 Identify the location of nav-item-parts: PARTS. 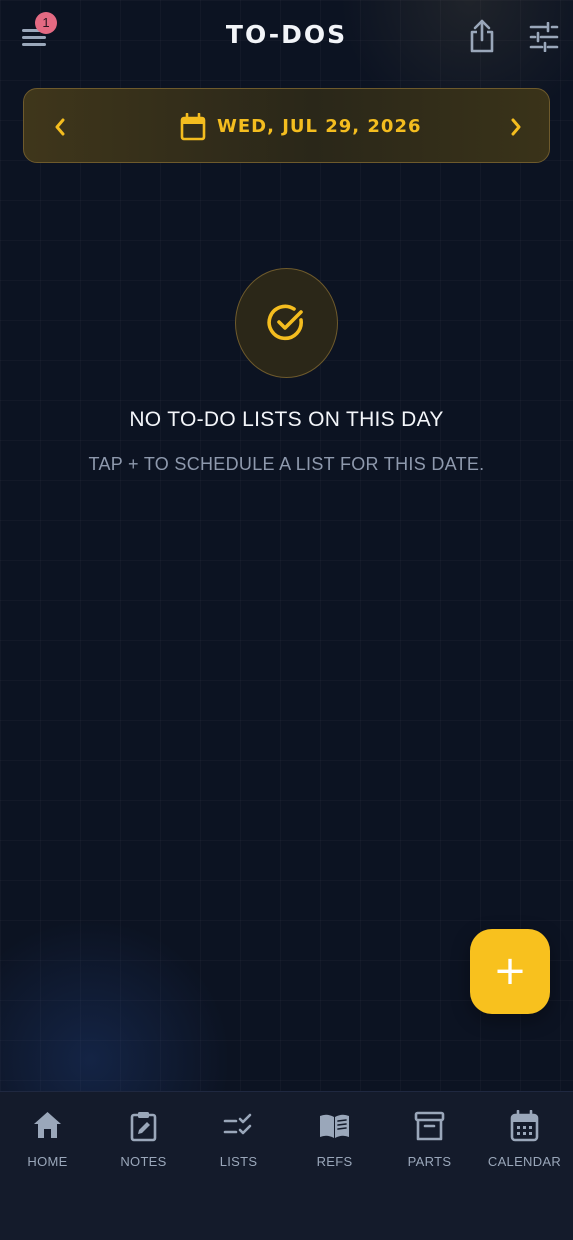
(429, 1142).